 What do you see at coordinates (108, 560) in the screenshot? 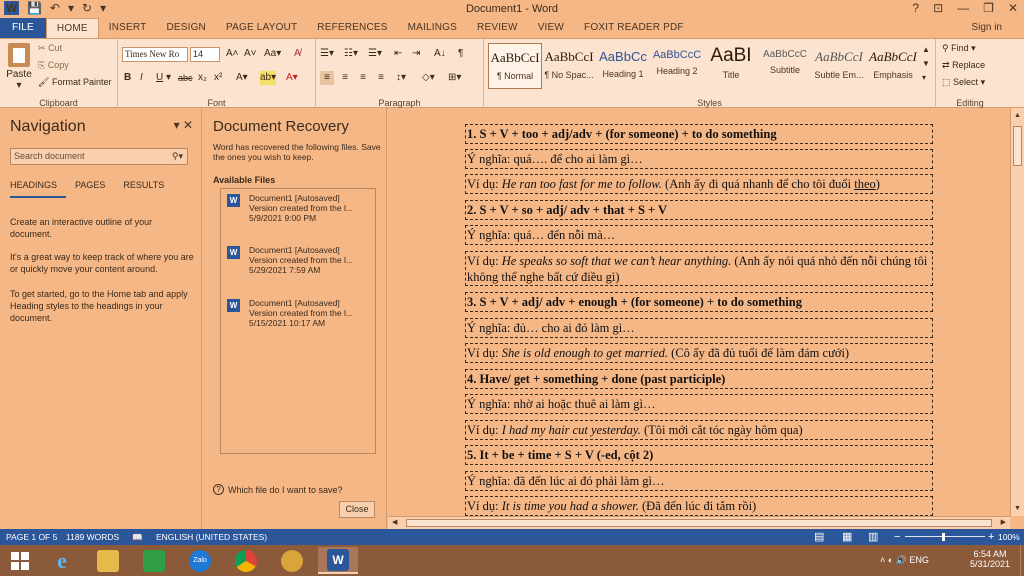
I see `taskbar-file-explorer` at bounding box center [108, 560].